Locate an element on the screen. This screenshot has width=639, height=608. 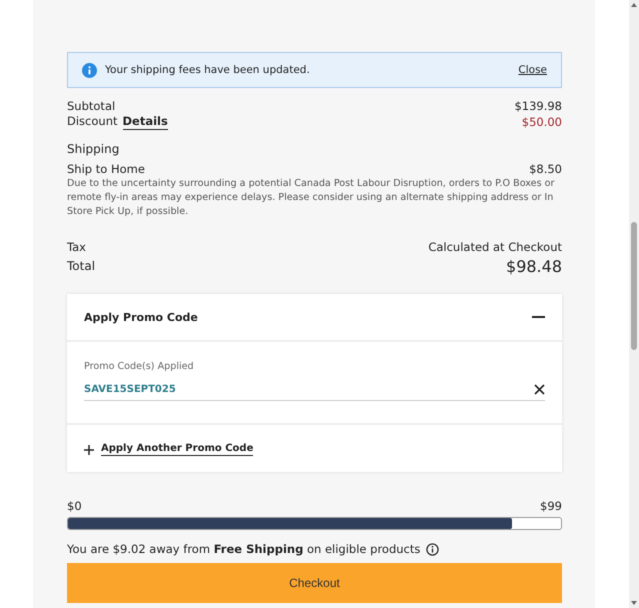
checkout-button: Checkout is located at coordinates (314, 583).